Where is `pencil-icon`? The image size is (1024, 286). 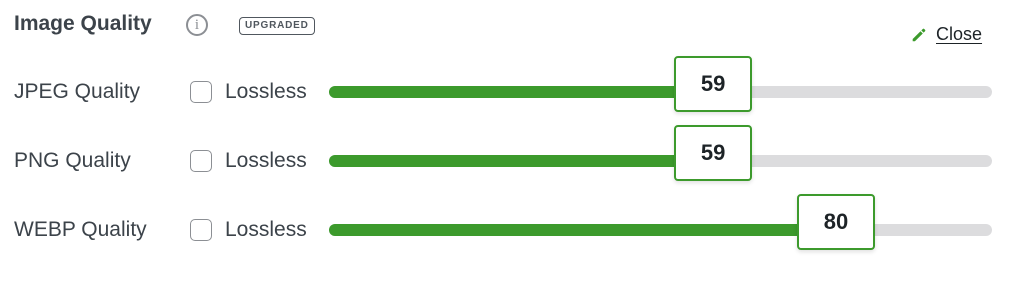
pencil-icon is located at coordinates (919, 34).